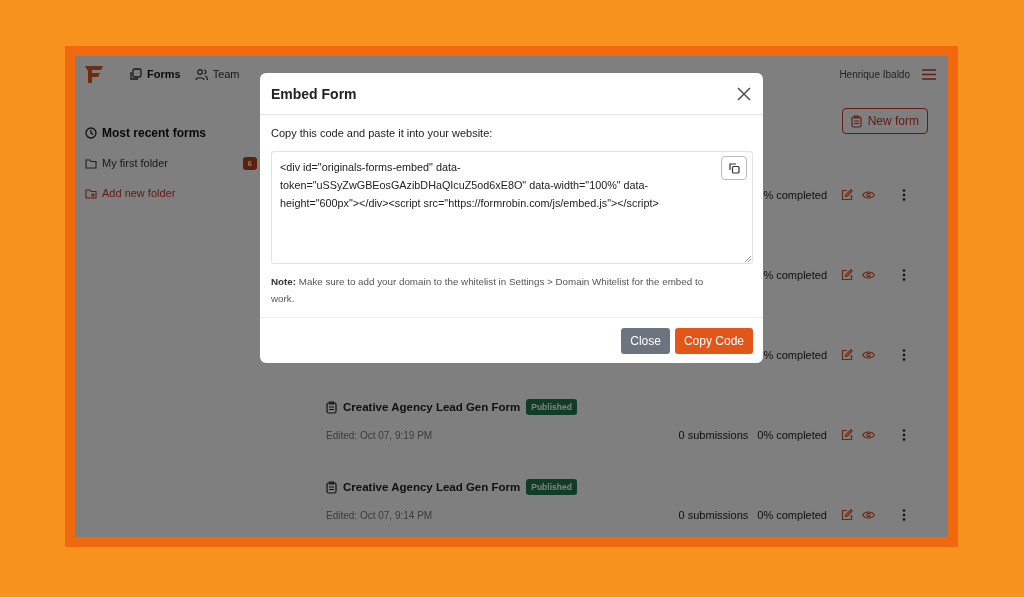  I want to click on sidebar-item: Most recent forms, so click(171, 133).